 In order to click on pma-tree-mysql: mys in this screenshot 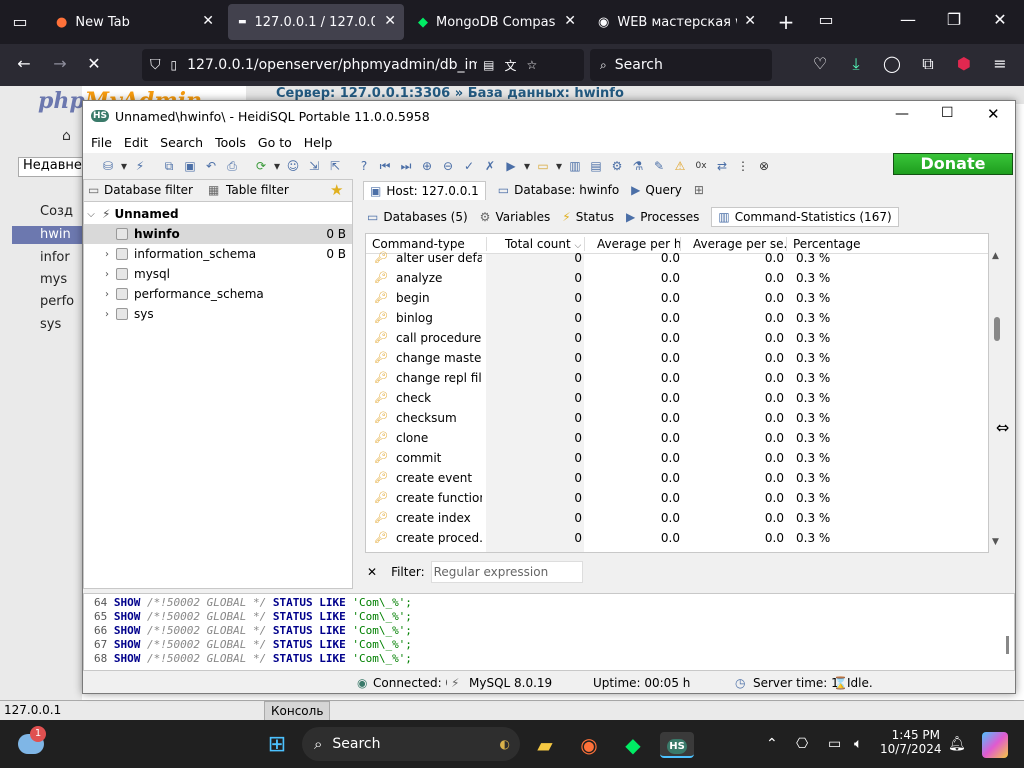, I will do `click(53, 279)`.